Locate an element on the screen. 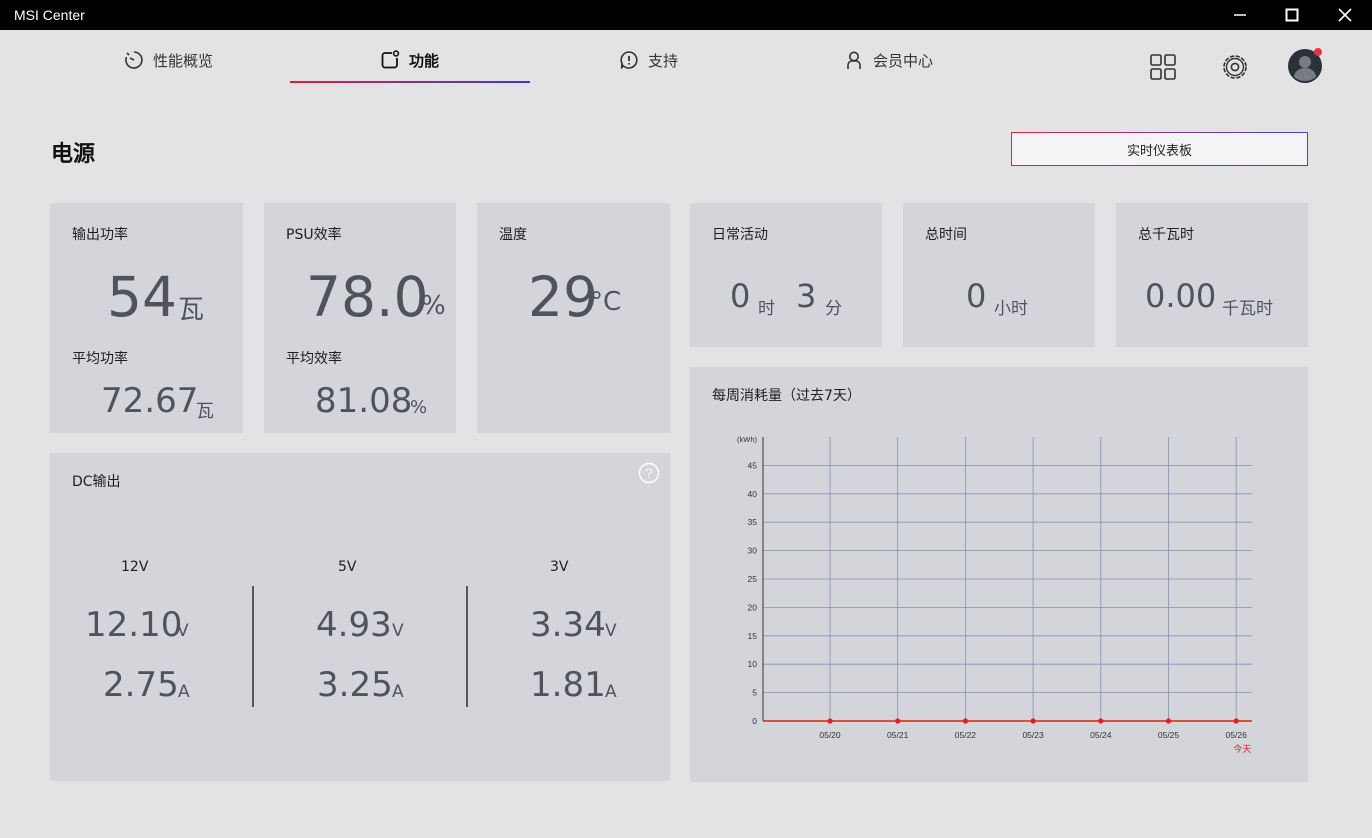  y-tick-label: 40 is located at coordinates (753, 494).